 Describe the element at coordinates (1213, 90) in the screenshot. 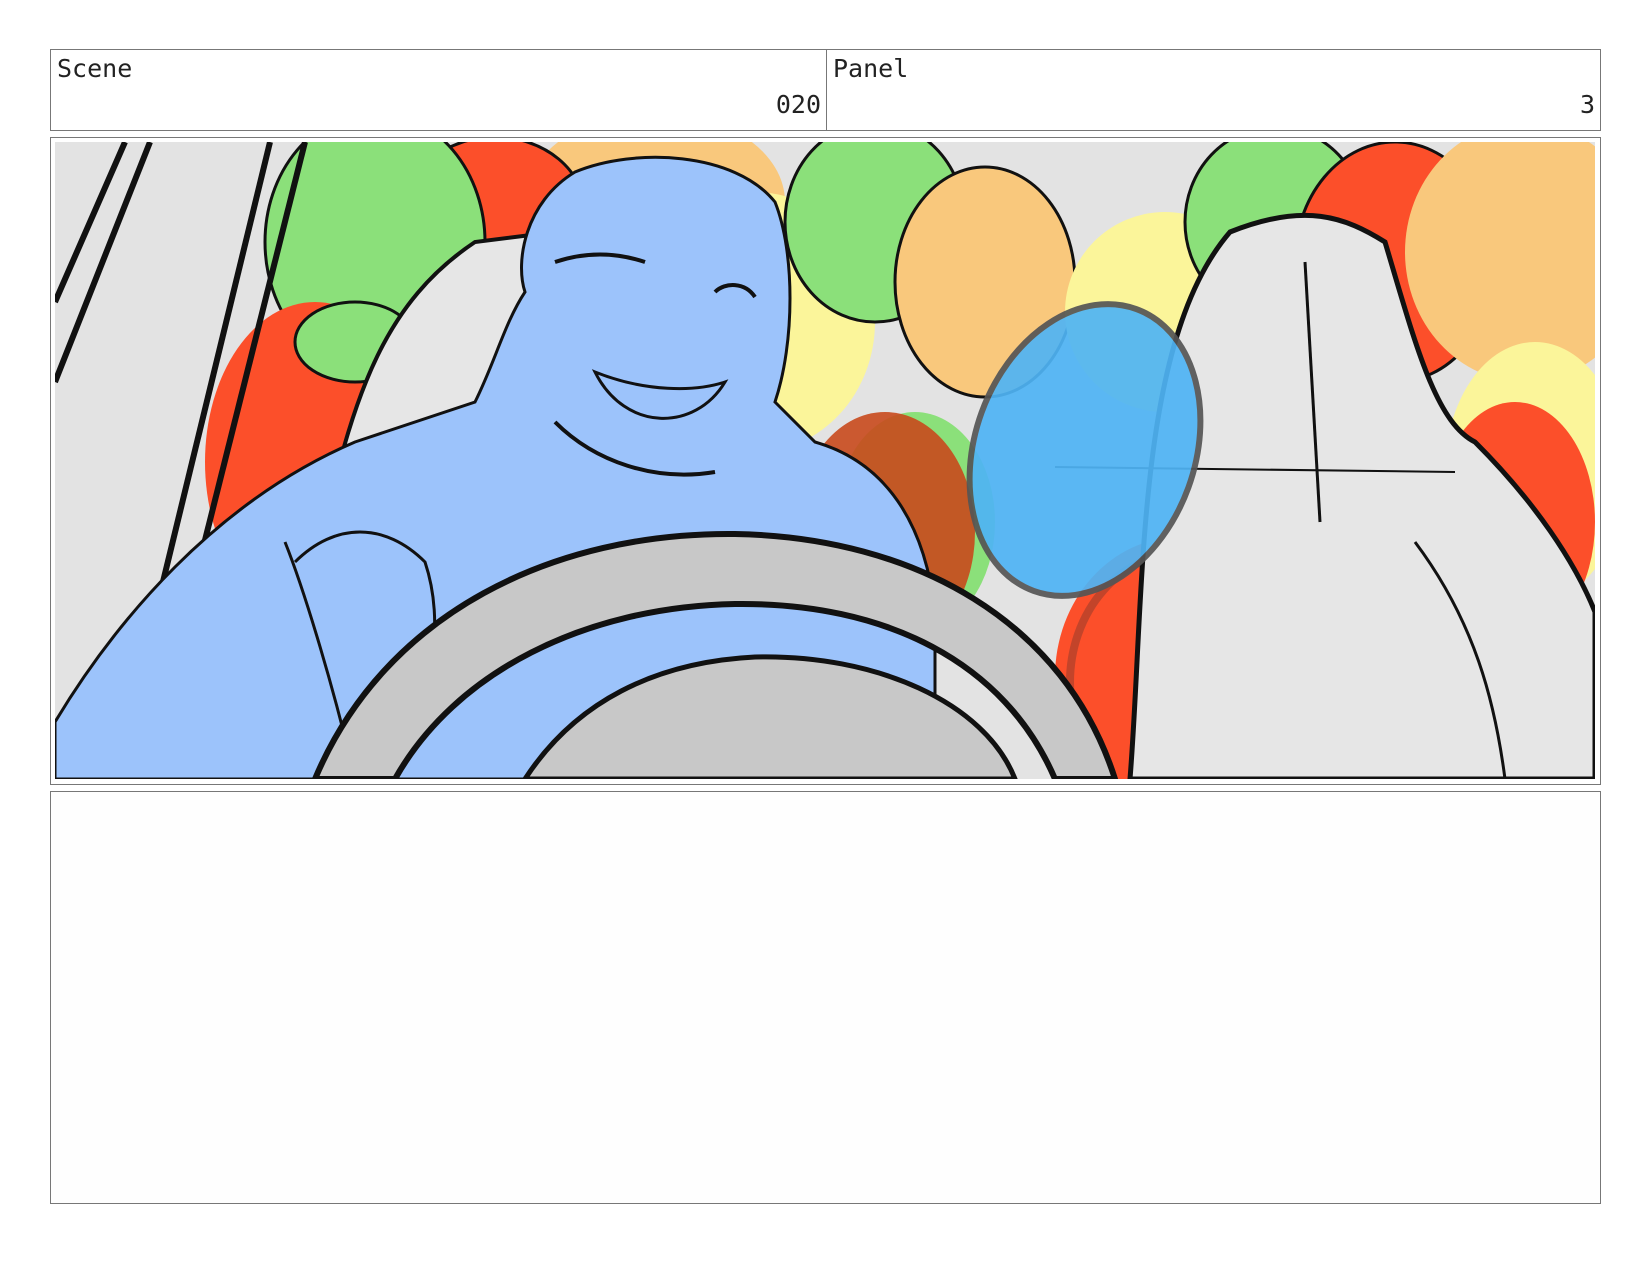

I see `panel-cell: Panel 3` at that location.